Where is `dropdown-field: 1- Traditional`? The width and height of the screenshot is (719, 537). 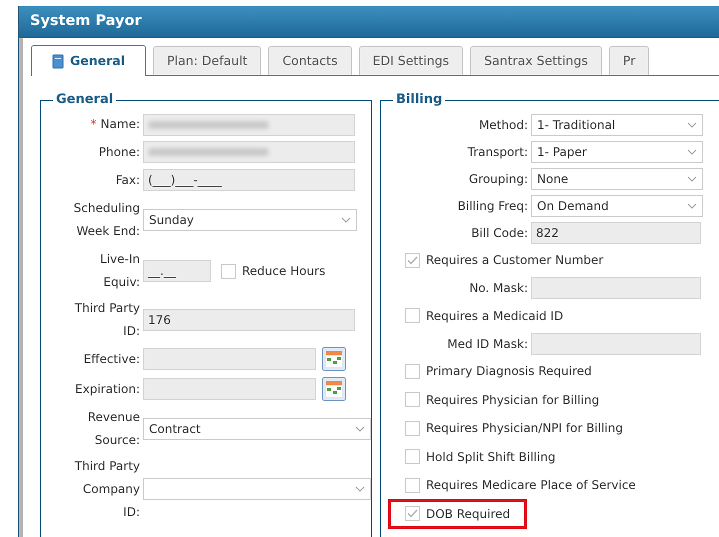 dropdown-field: 1- Traditional is located at coordinates (617, 125).